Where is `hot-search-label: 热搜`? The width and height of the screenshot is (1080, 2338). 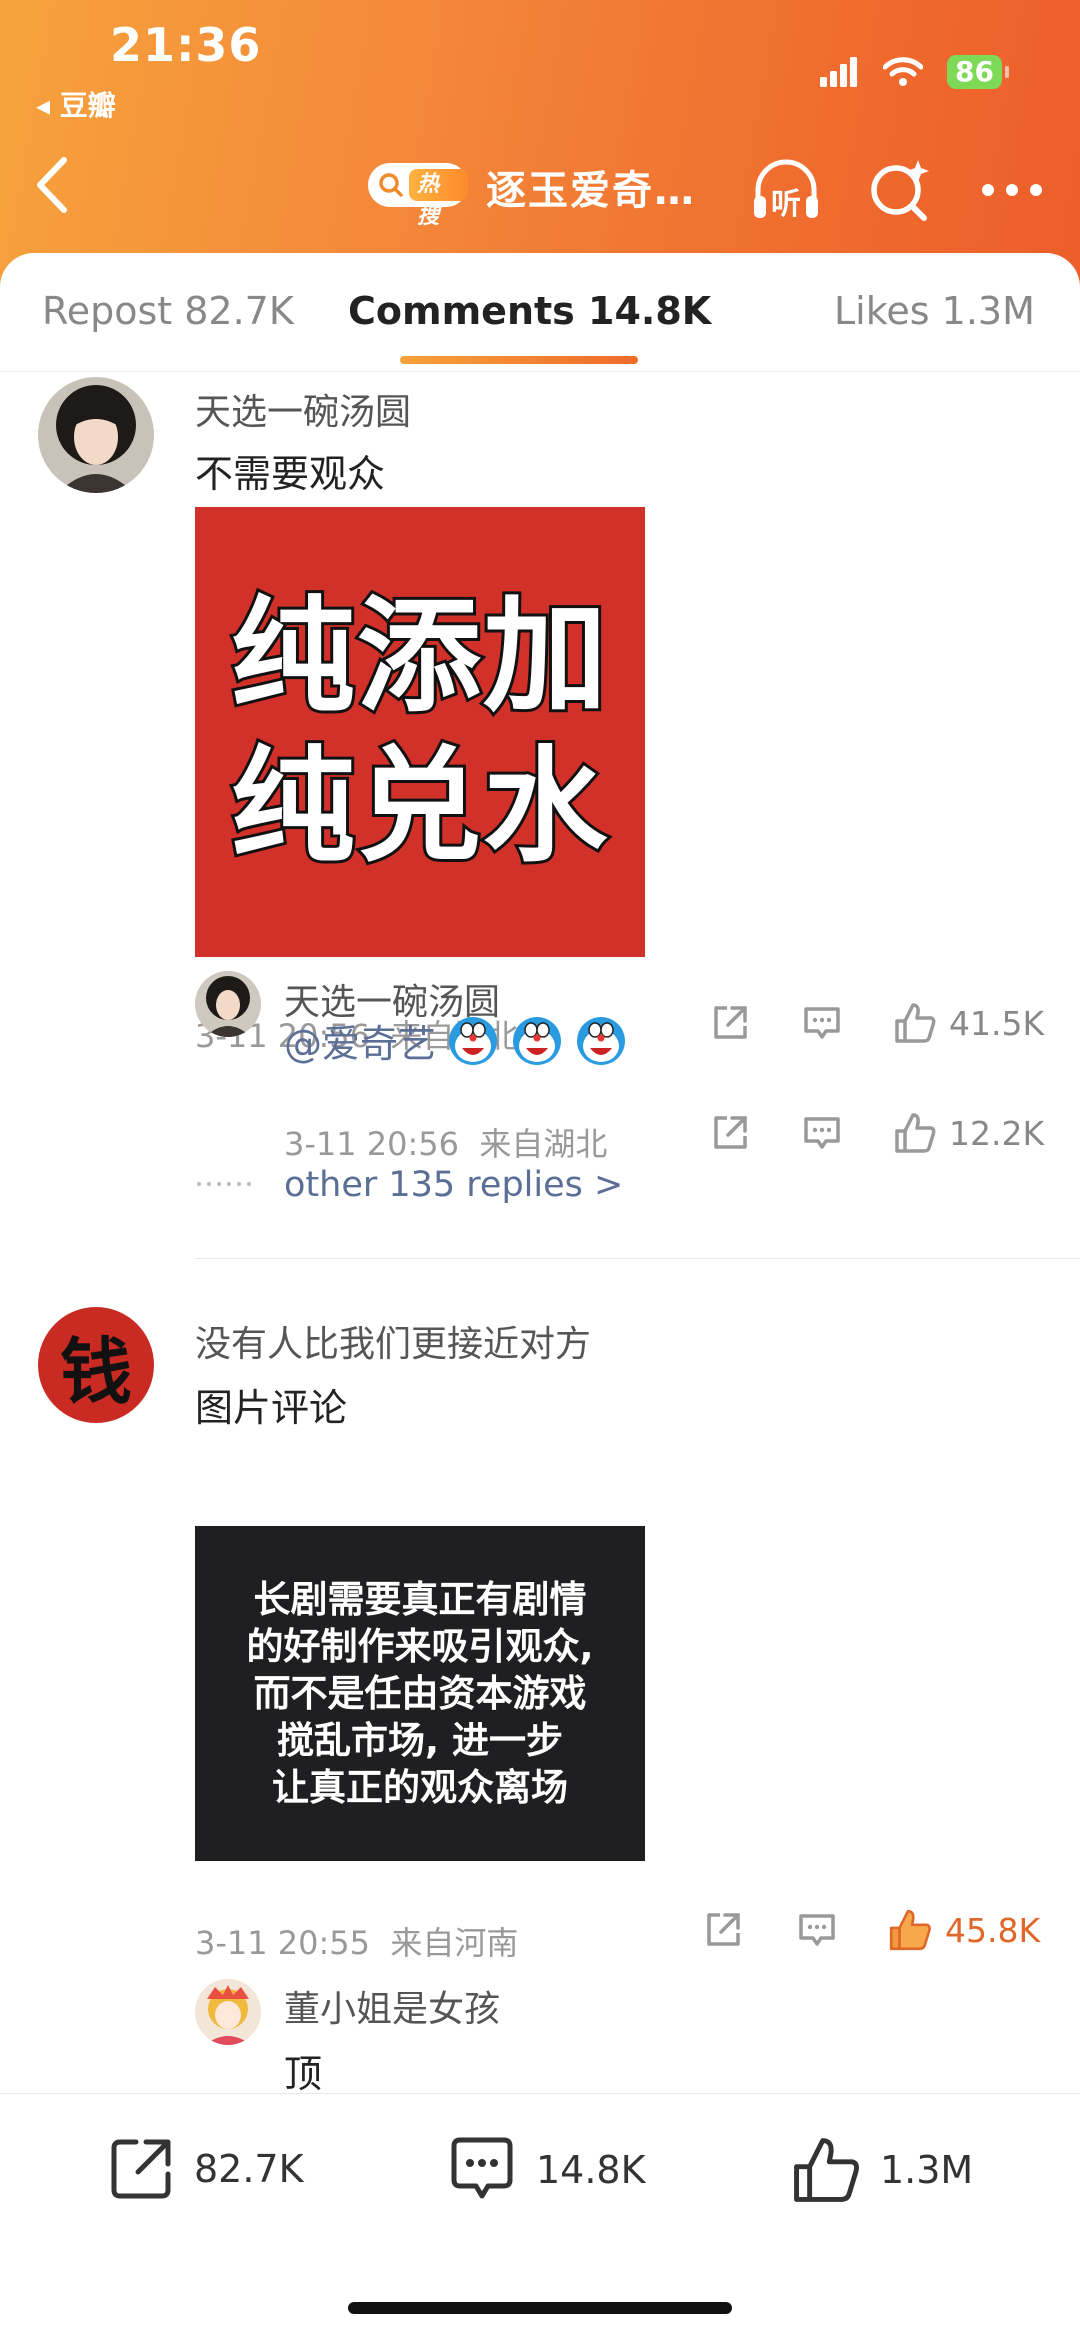
hot-search-label: 热搜 is located at coordinates (438, 199).